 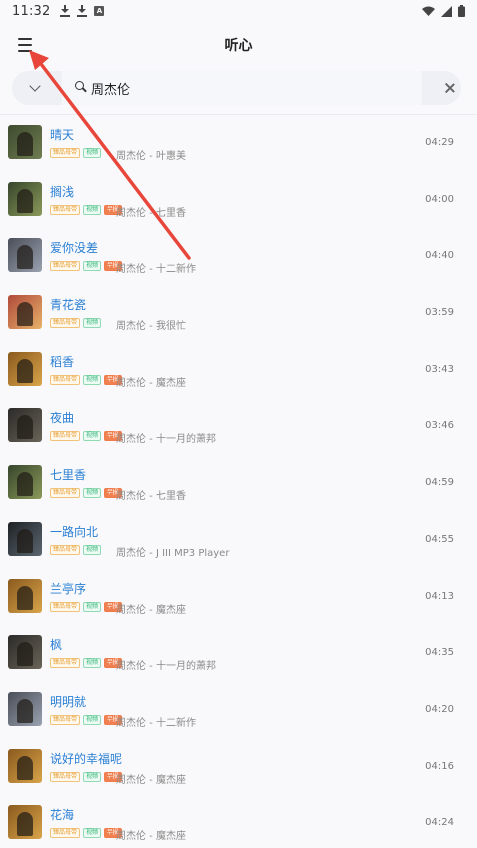 I want to click on song-artist-album: 周杰伦 - 我很忙, so click(x=151, y=327).